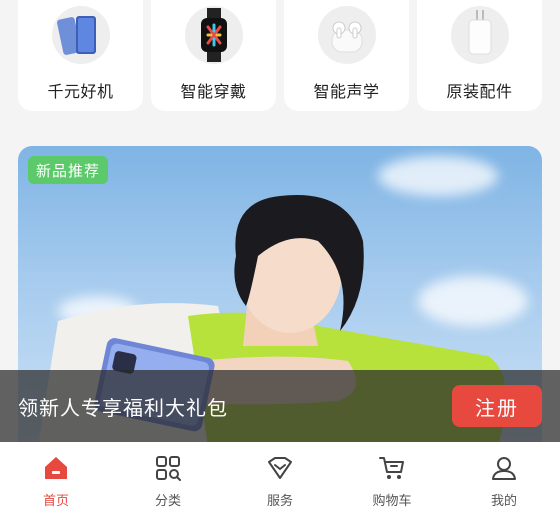  What do you see at coordinates (68, 170) in the screenshot?
I see `new-product-tag: 新品推荐` at bounding box center [68, 170].